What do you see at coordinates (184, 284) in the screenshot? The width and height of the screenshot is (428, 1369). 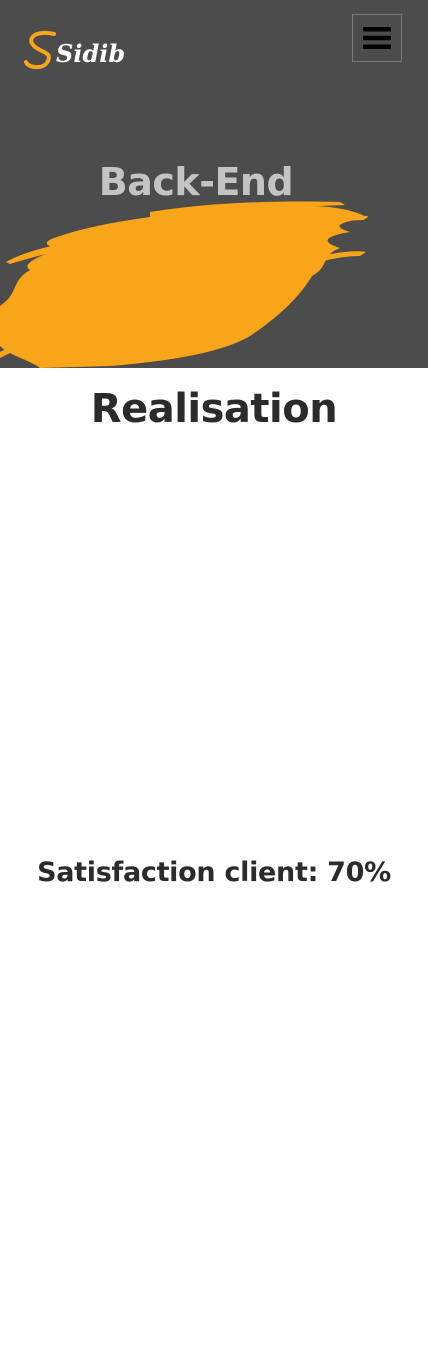 I see `brush-stroke-decoration` at bounding box center [184, 284].